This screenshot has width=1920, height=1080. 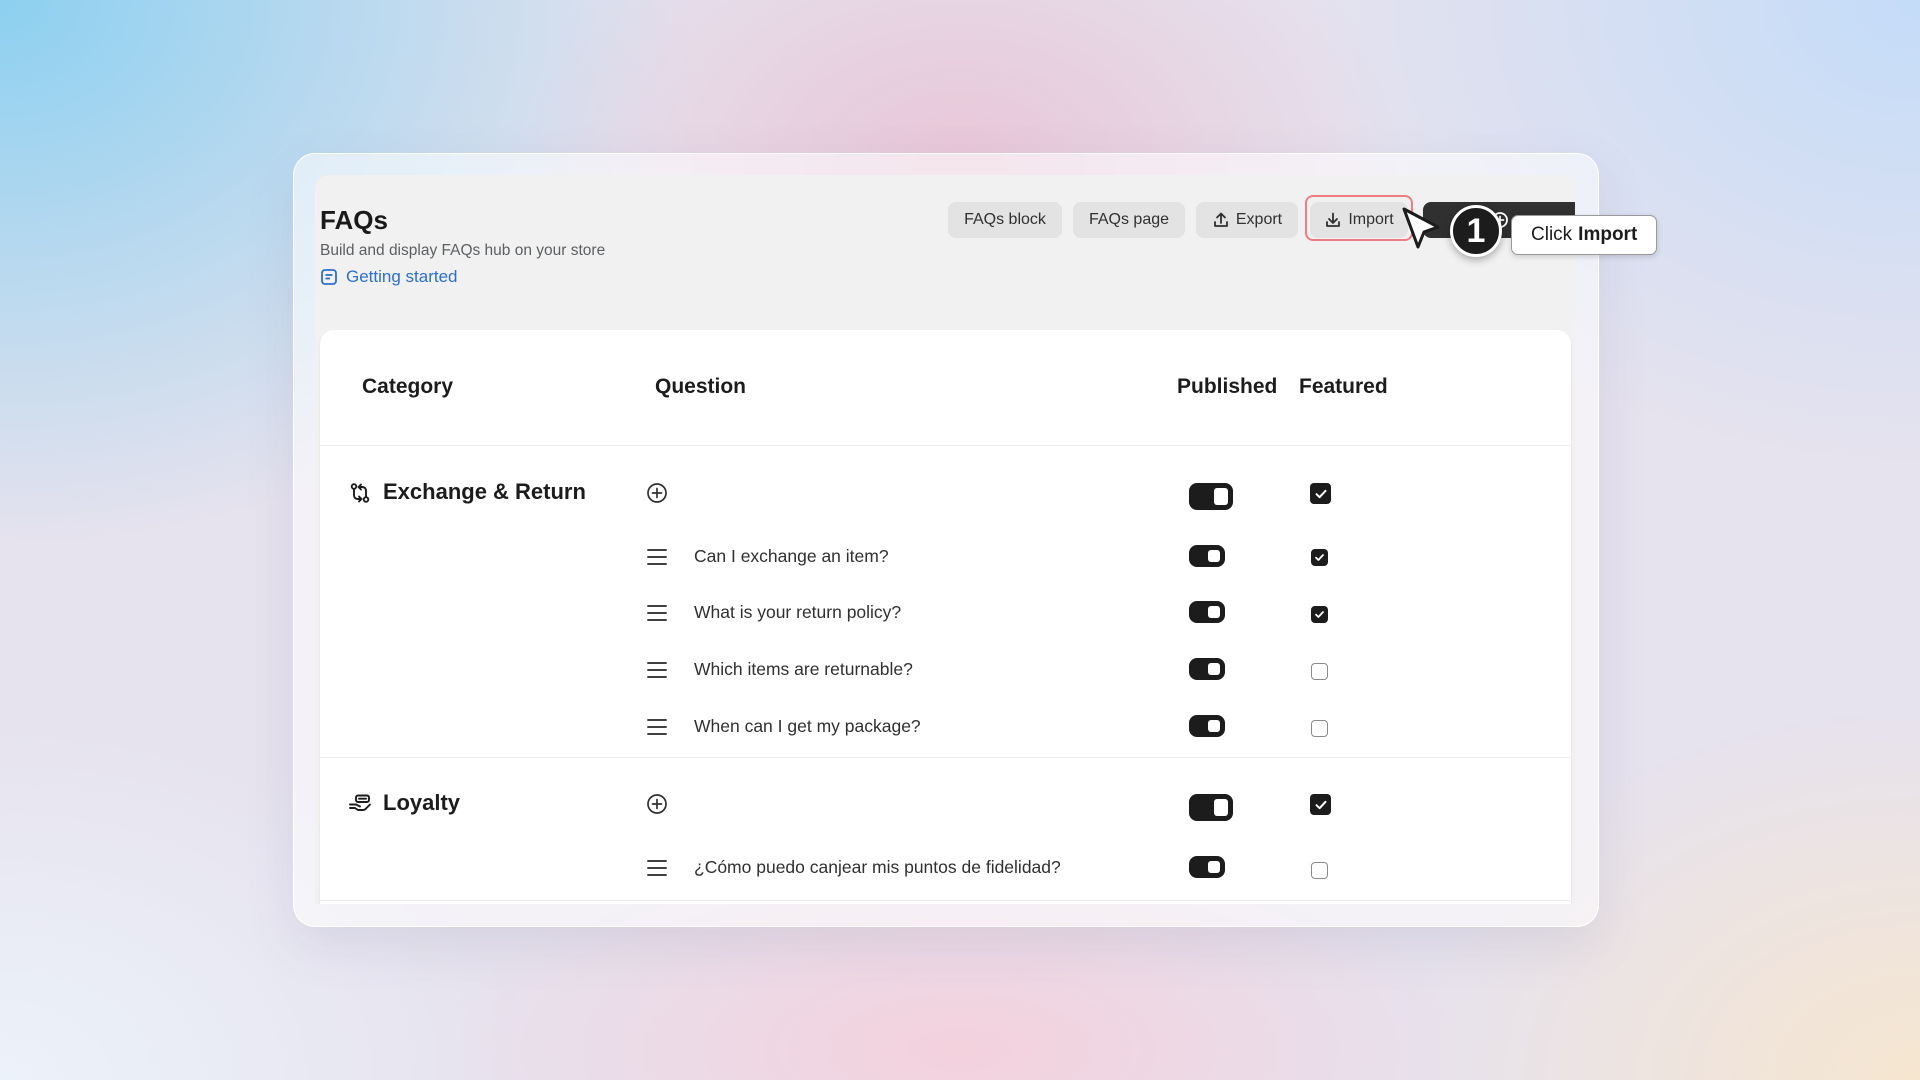 What do you see at coordinates (354, 220) in the screenshot?
I see `page-title: FAQs` at bounding box center [354, 220].